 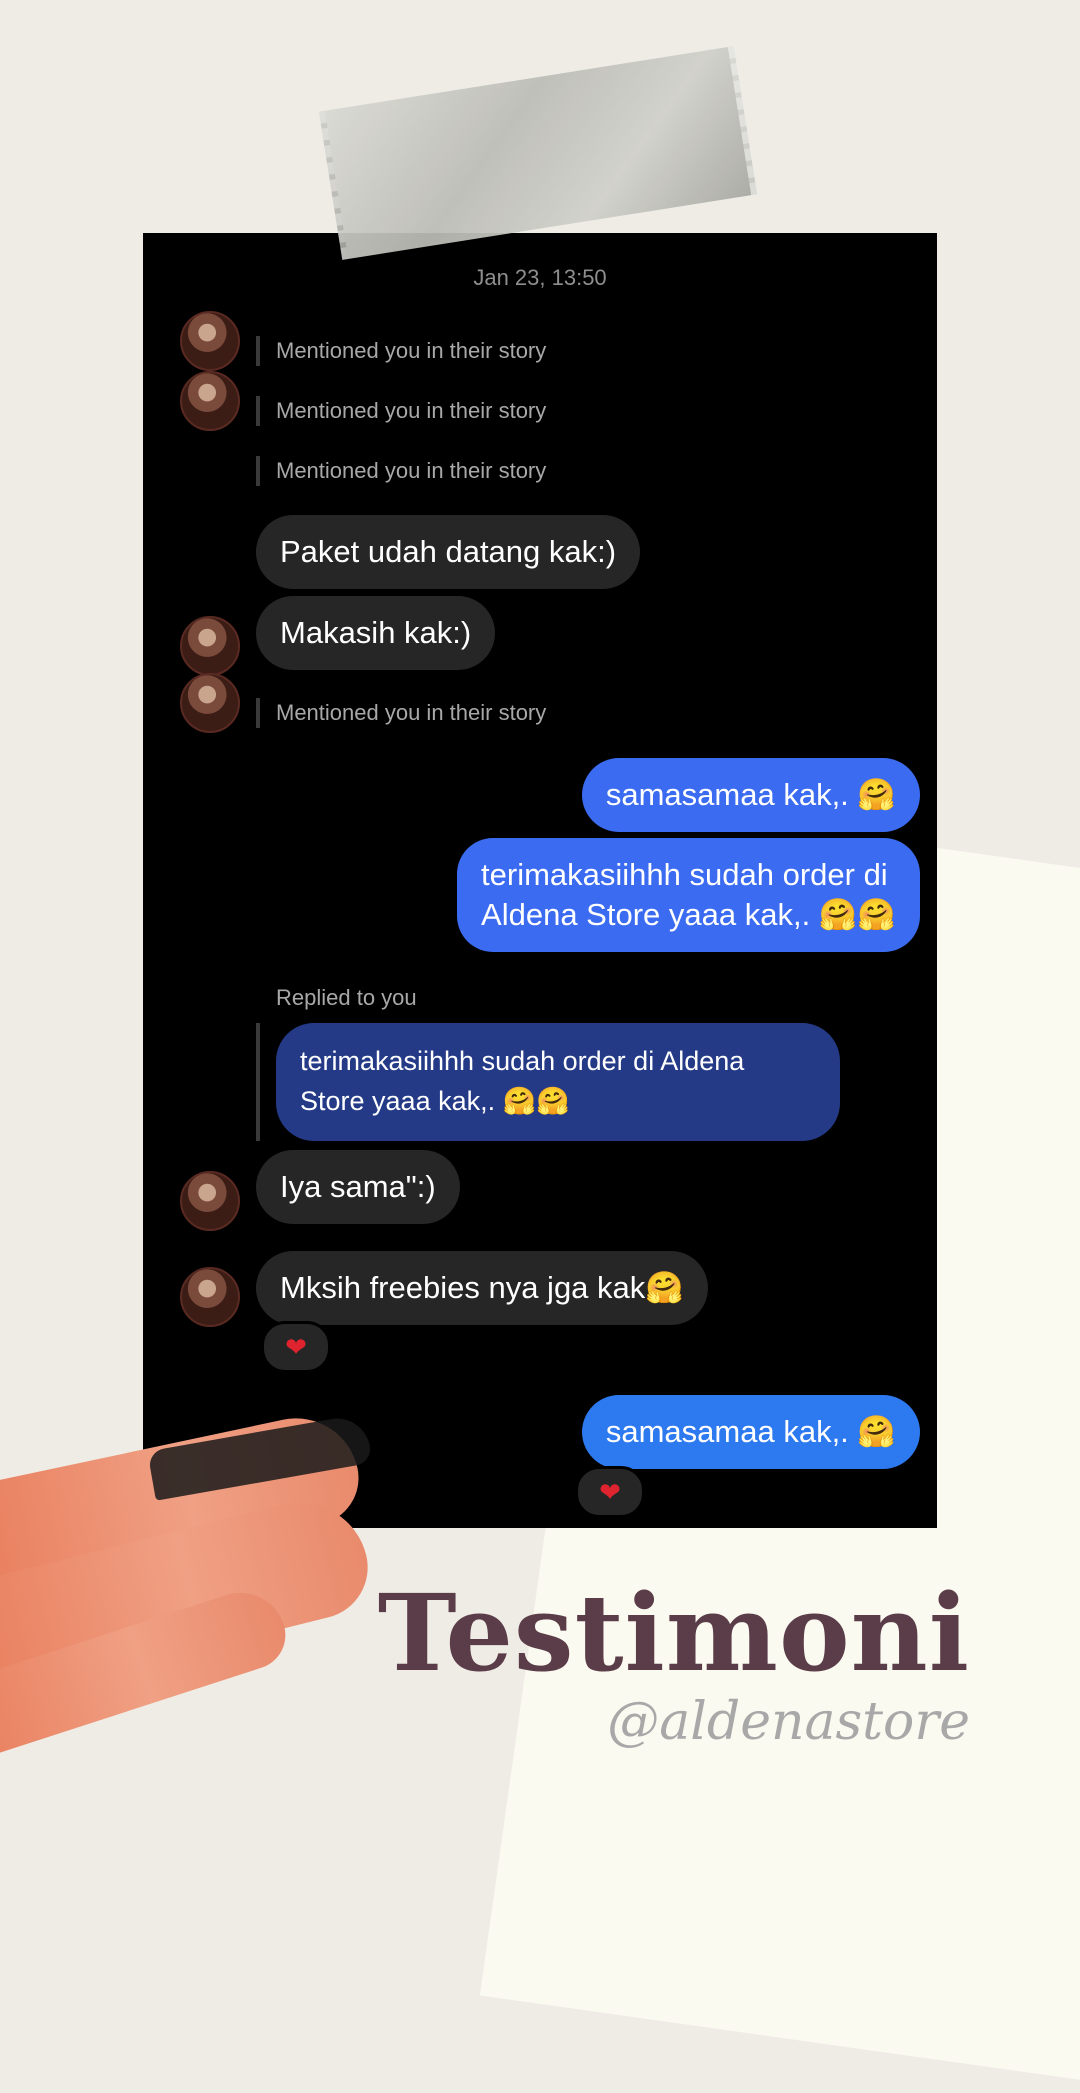 I want to click on incoming-message: Iya sama":), so click(x=358, y=1187).